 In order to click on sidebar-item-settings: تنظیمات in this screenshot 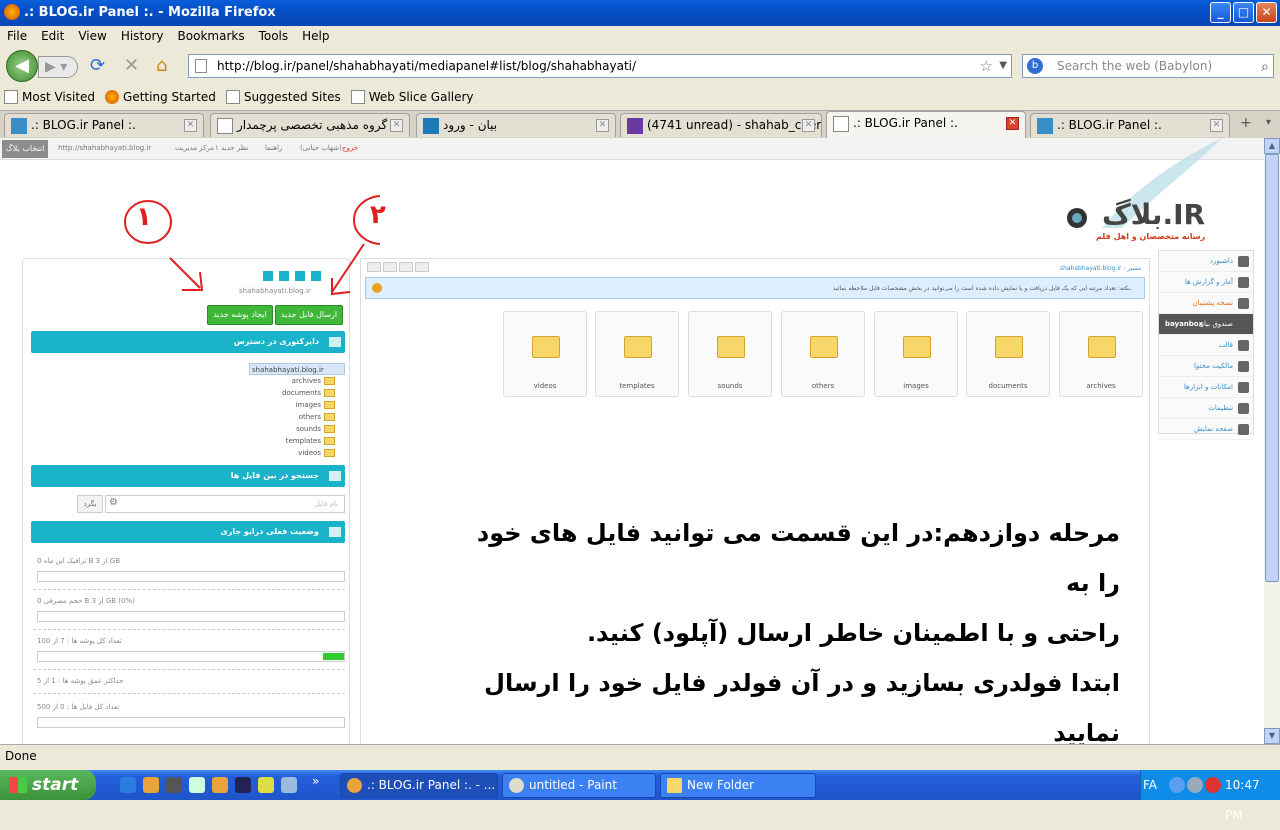, I will do `click(1206, 408)`.